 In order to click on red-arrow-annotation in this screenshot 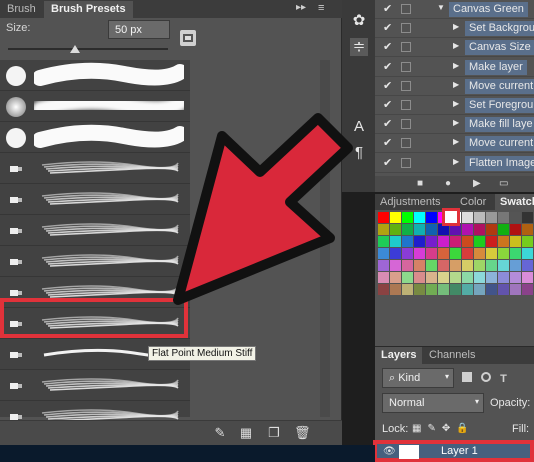, I will do `click(263, 209)`.